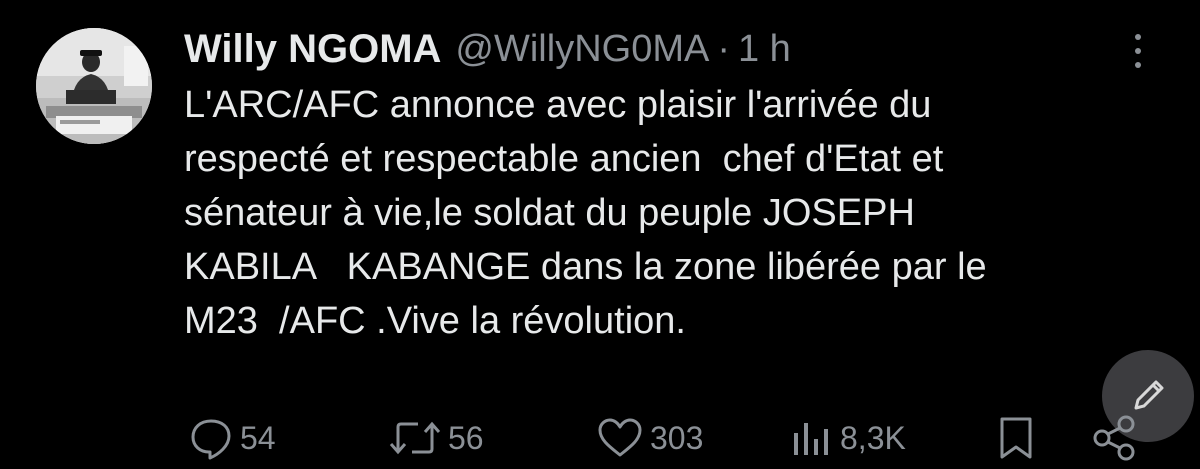  Describe the element at coordinates (677, 437) in the screenshot. I see `like-count: 303` at that location.